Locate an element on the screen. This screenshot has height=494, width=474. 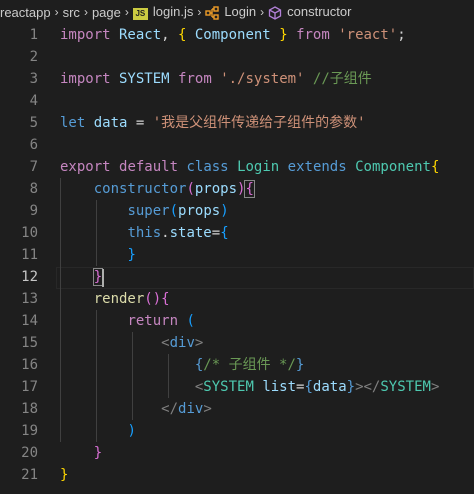
line-number: 19 is located at coordinates (29, 431).